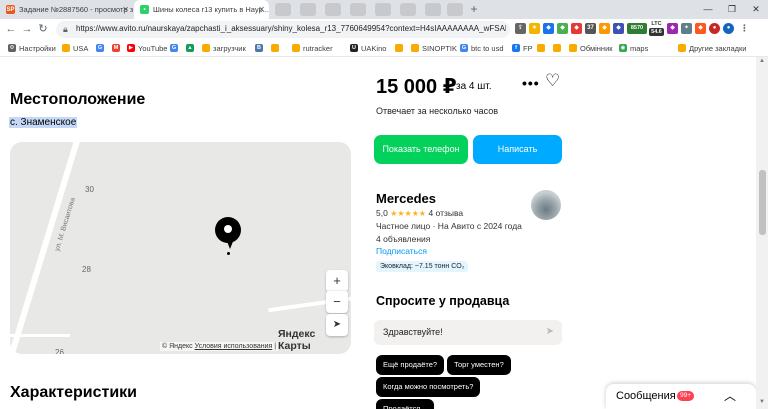 The height and width of the screenshot is (409, 768). I want to click on forward-icon: →, so click(27, 29).